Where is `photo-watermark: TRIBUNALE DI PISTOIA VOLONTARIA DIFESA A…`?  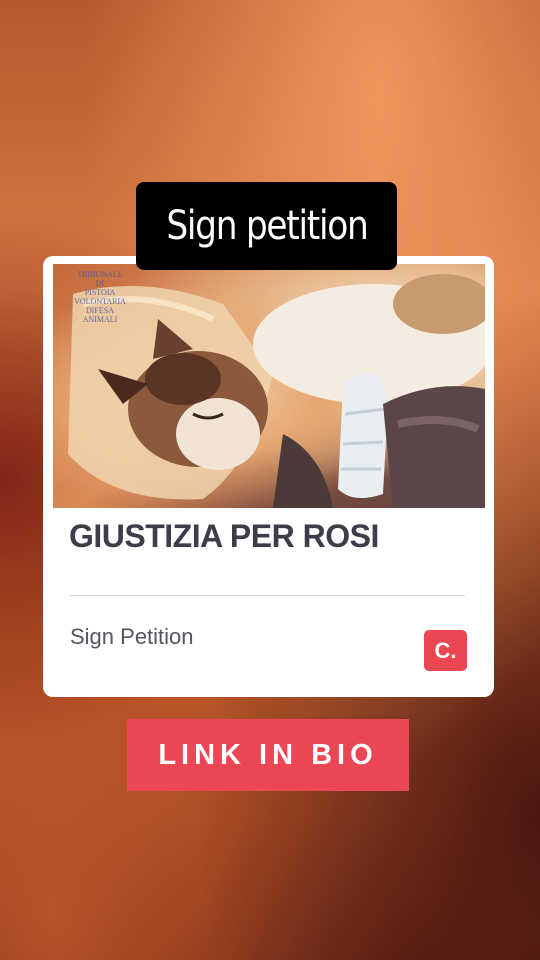 photo-watermark: TRIBUNALE DI PISTOIA VOLONTARIA DIFESA A… is located at coordinates (100, 297).